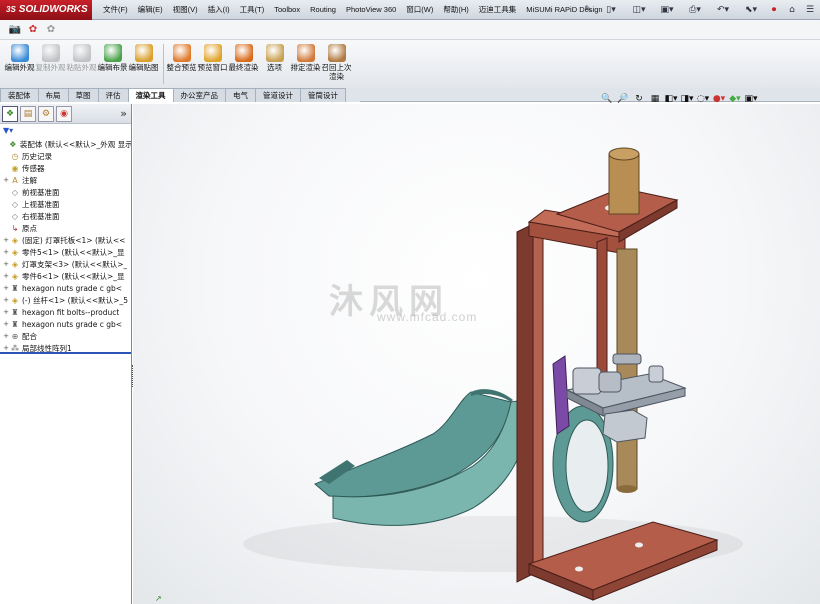 The image size is (820, 604). I want to click on render-options-button: 选项, so click(274, 58).